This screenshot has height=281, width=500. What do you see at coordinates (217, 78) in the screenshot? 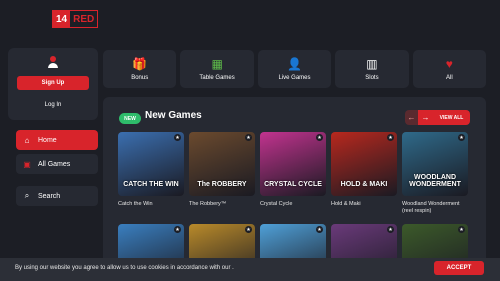
I see `category-label: Table Games` at bounding box center [217, 78].